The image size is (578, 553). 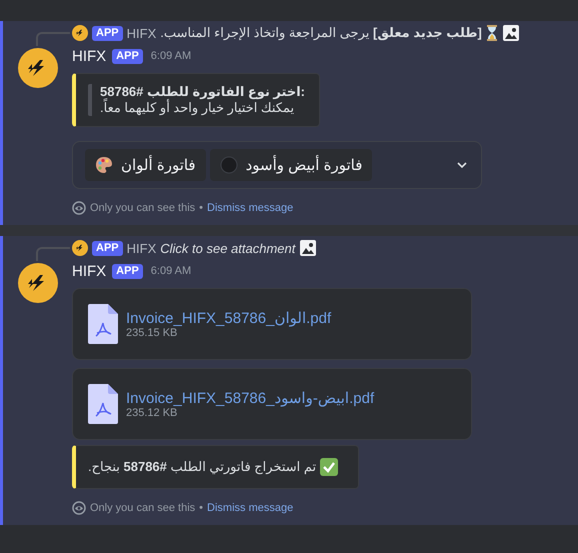 What do you see at coordinates (152, 413) in the screenshot?
I see `file-size: 235.12 KB` at bounding box center [152, 413].